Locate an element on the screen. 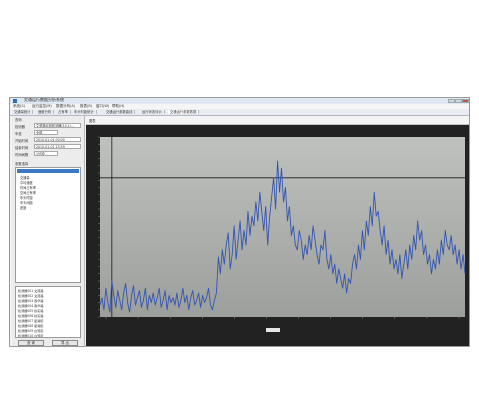  y-axis is located at coordinates (99, 227).